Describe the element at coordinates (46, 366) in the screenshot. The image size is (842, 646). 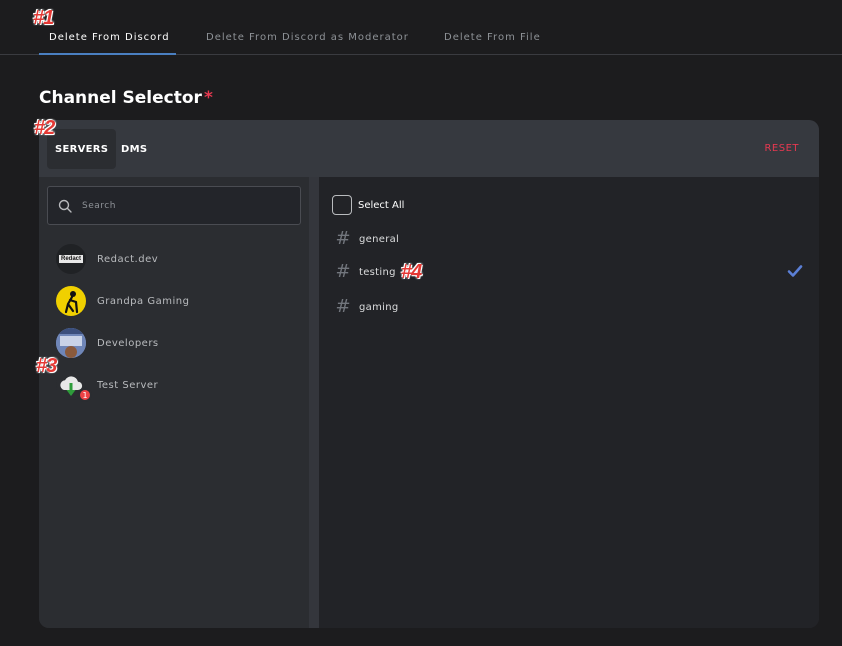
I see `annotation-marker-3: #3` at that location.